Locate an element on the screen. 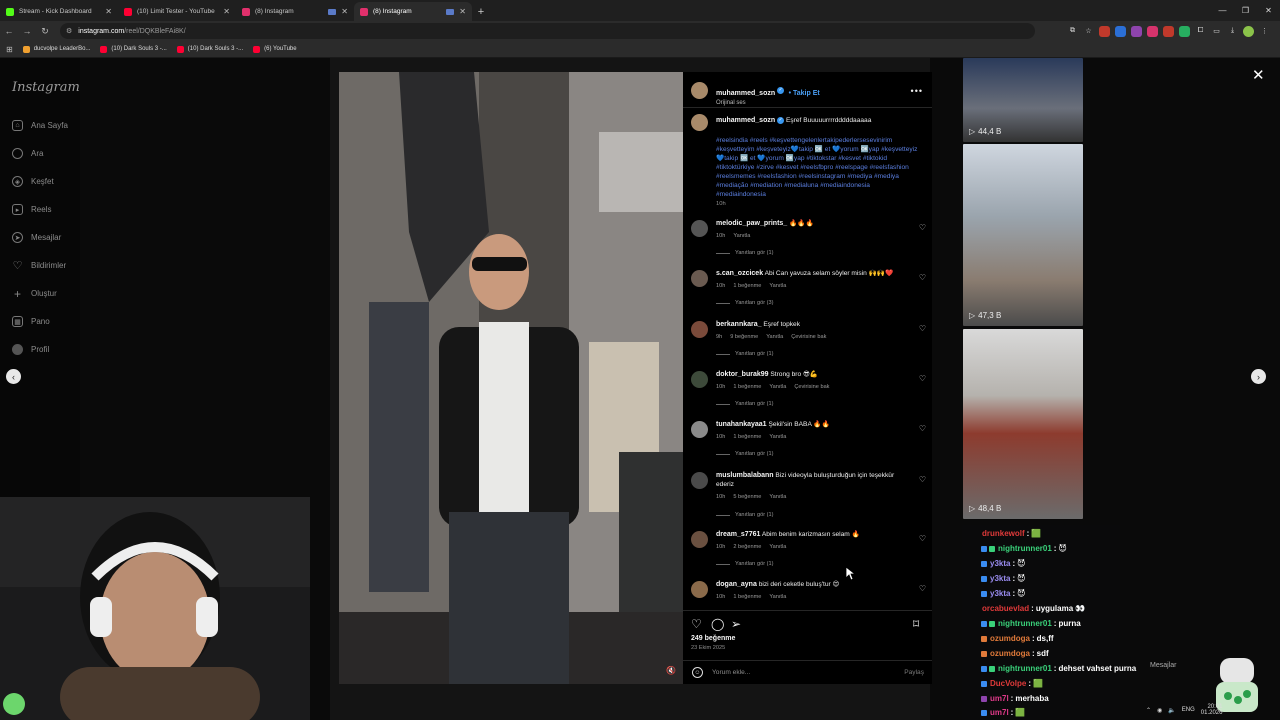 This screenshot has width=1280, height=720. sidebar-item-reels: ▸ Reels is located at coordinates (31, 209).